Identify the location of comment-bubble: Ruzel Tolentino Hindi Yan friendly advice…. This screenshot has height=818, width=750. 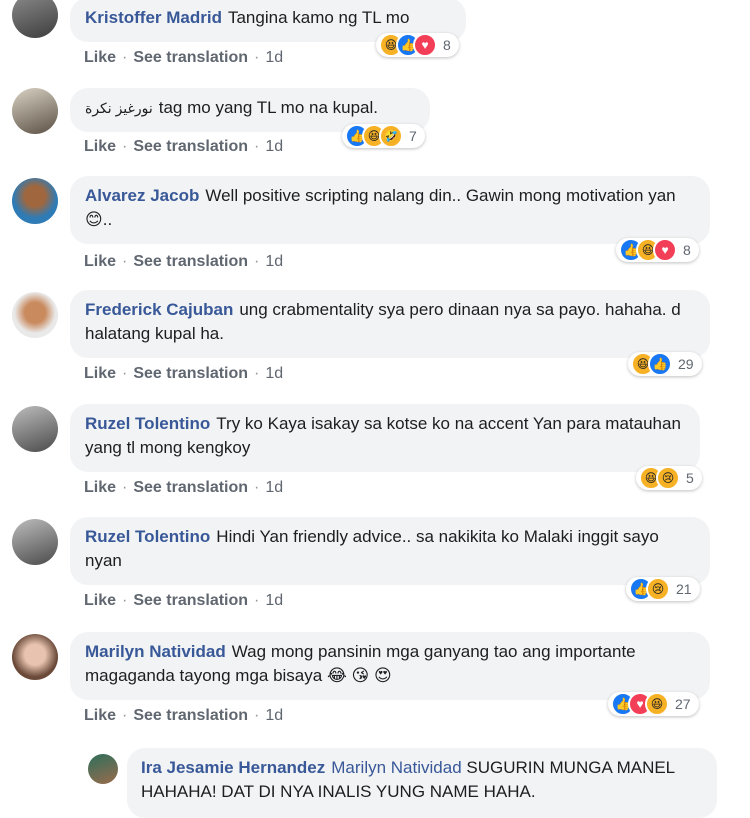
(390, 551).